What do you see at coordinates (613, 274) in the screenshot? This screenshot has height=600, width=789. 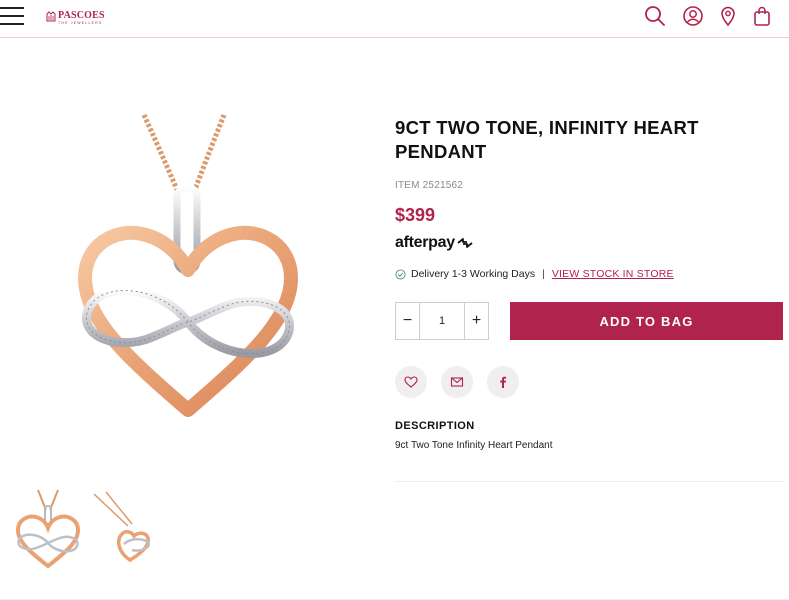 I see `view-stock-link: VIEW STOCK IN STORE` at bounding box center [613, 274].